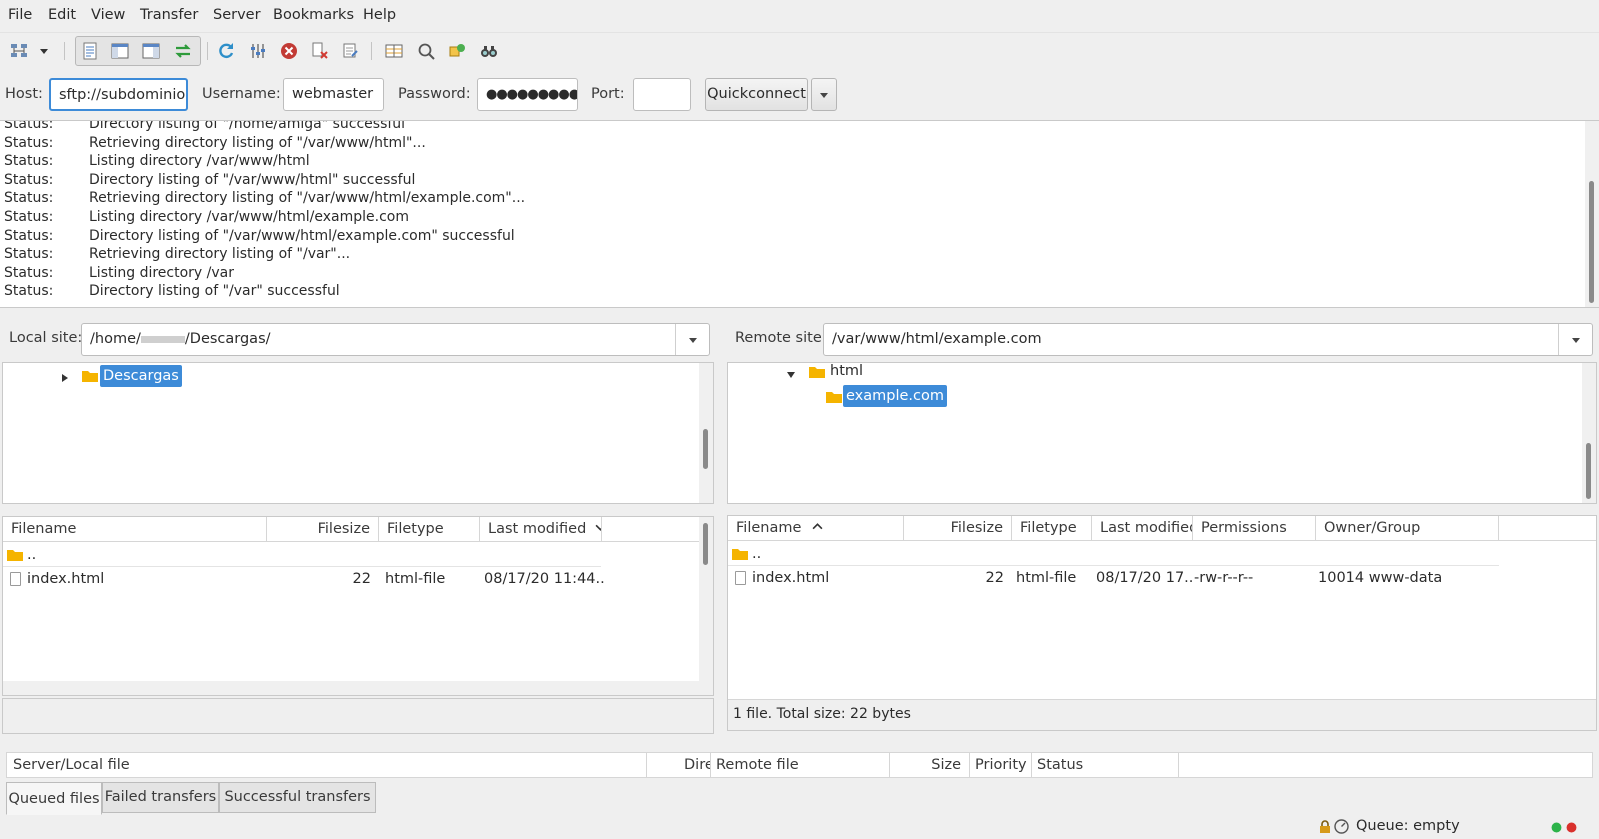  Describe the element at coordinates (62, 15) in the screenshot. I see `menu-edit: Edit` at that location.